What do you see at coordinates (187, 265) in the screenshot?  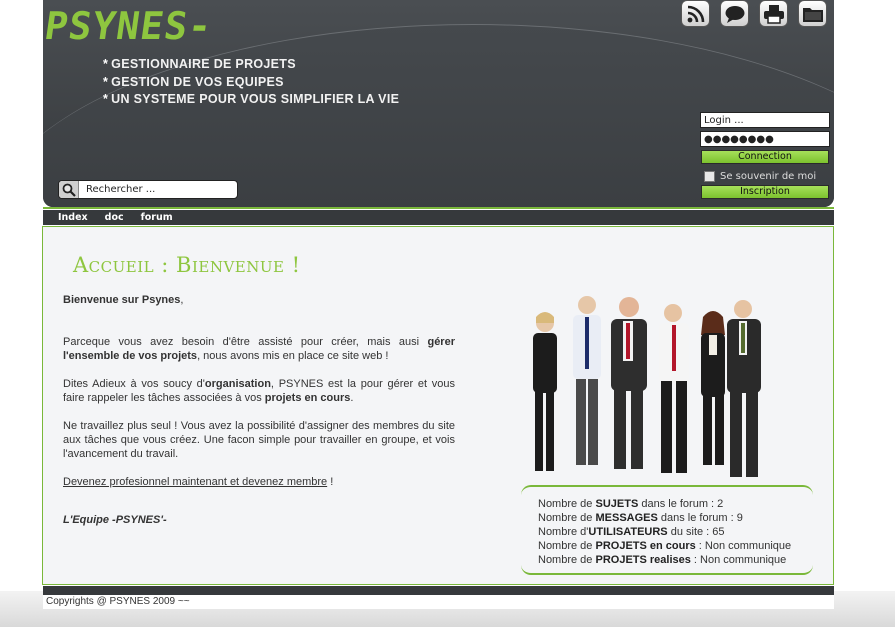 I see `page-title: Accueil : Bienvenue !` at bounding box center [187, 265].